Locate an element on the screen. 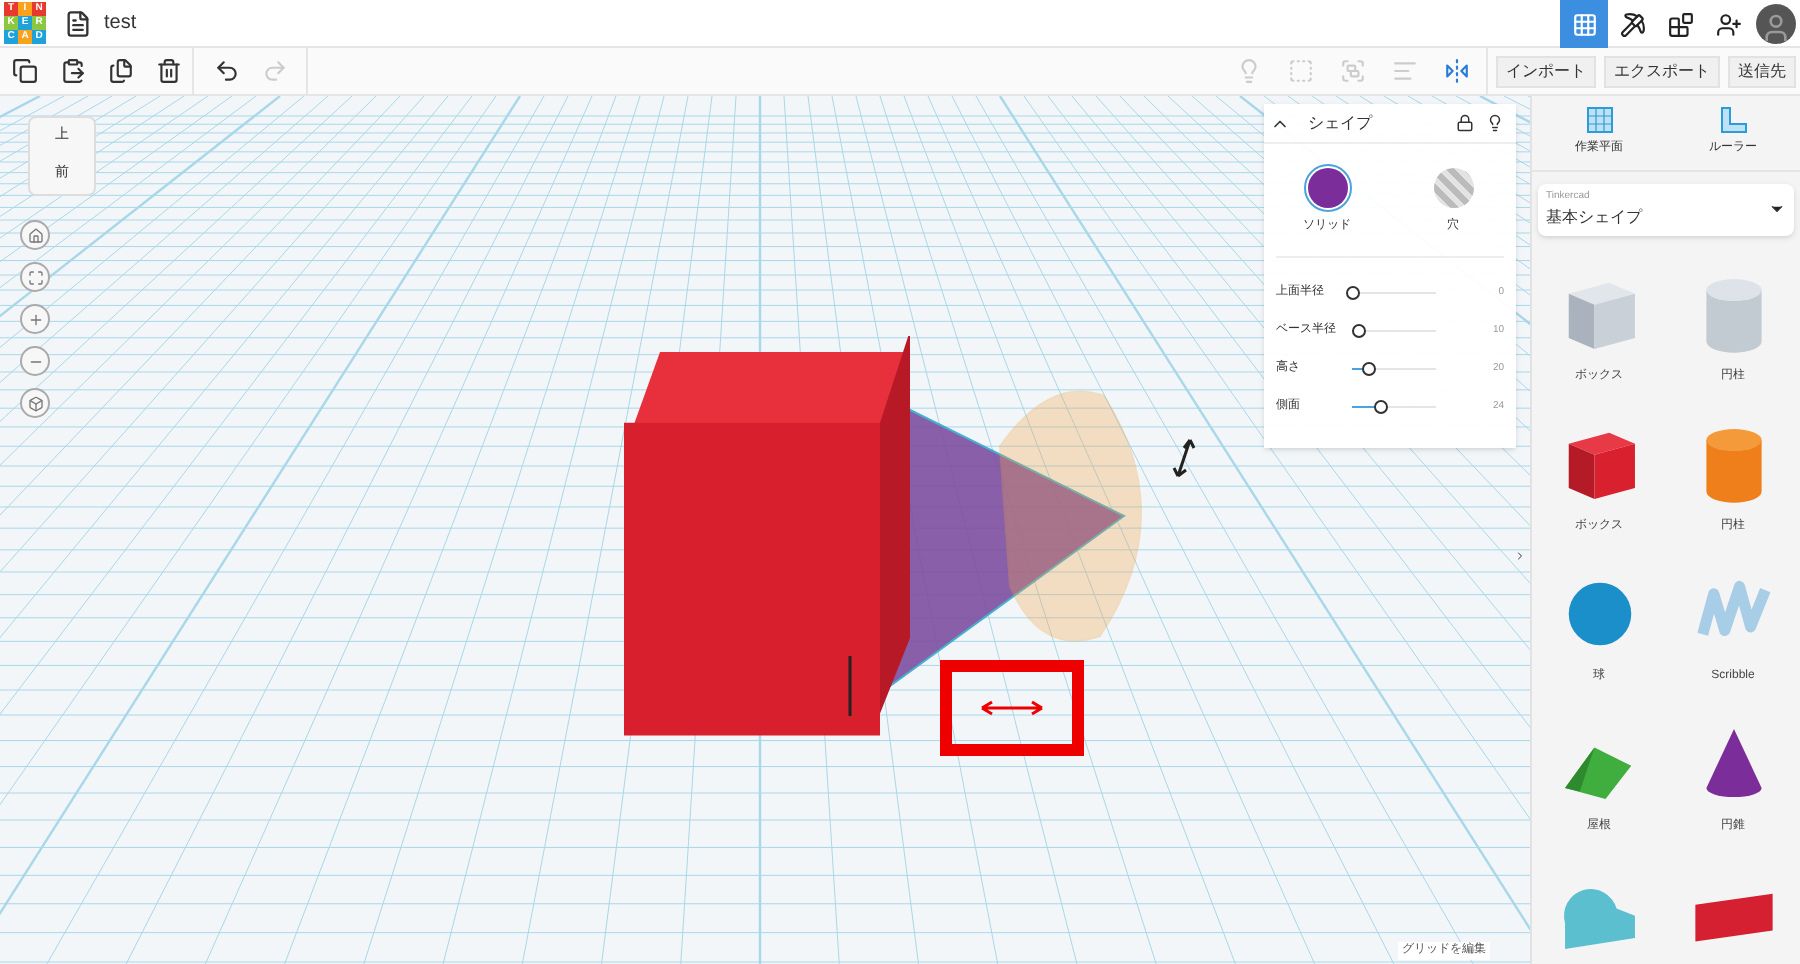  pickaxe-icon is located at coordinates (1632, 24).